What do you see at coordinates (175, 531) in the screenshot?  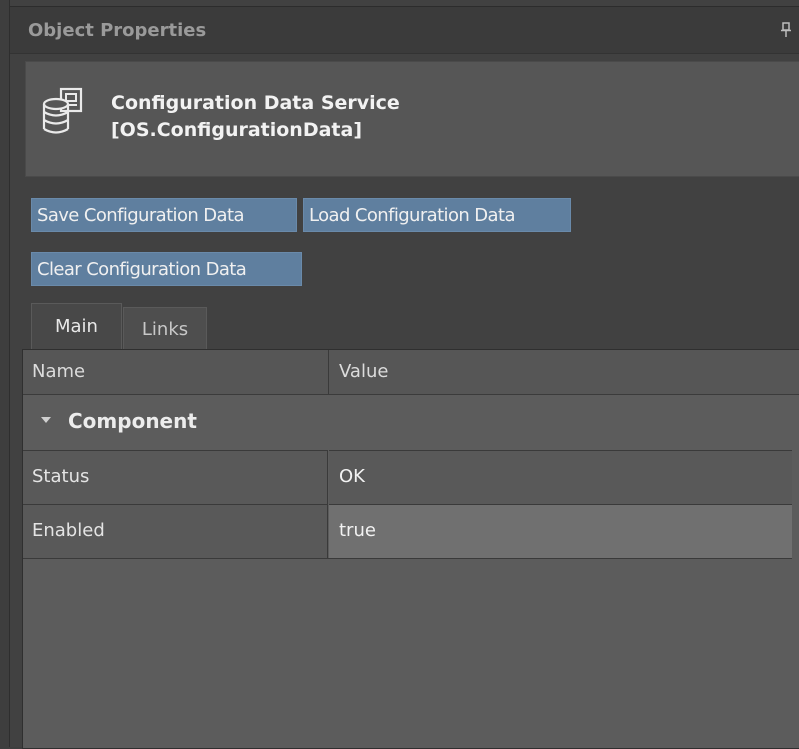 I see `property-name-cell: Enabled` at bounding box center [175, 531].